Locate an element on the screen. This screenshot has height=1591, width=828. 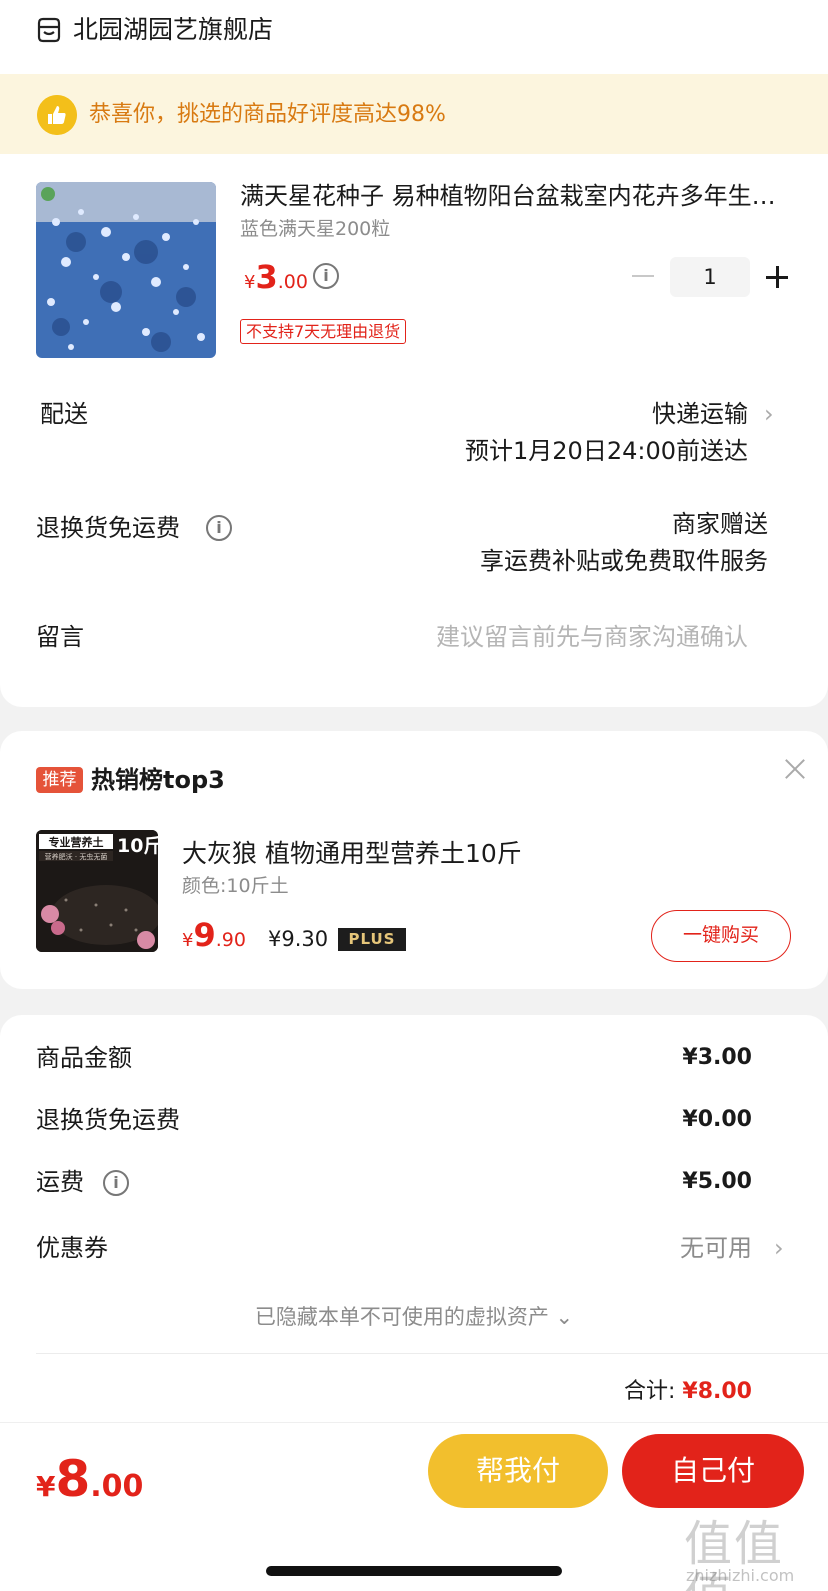
summary-value-goods: ¥3.00 is located at coordinates (717, 1057).